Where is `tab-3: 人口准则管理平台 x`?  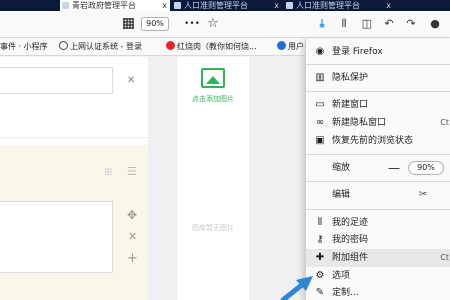
tab-3: 人口准则管理平台 x is located at coordinates (339, 5).